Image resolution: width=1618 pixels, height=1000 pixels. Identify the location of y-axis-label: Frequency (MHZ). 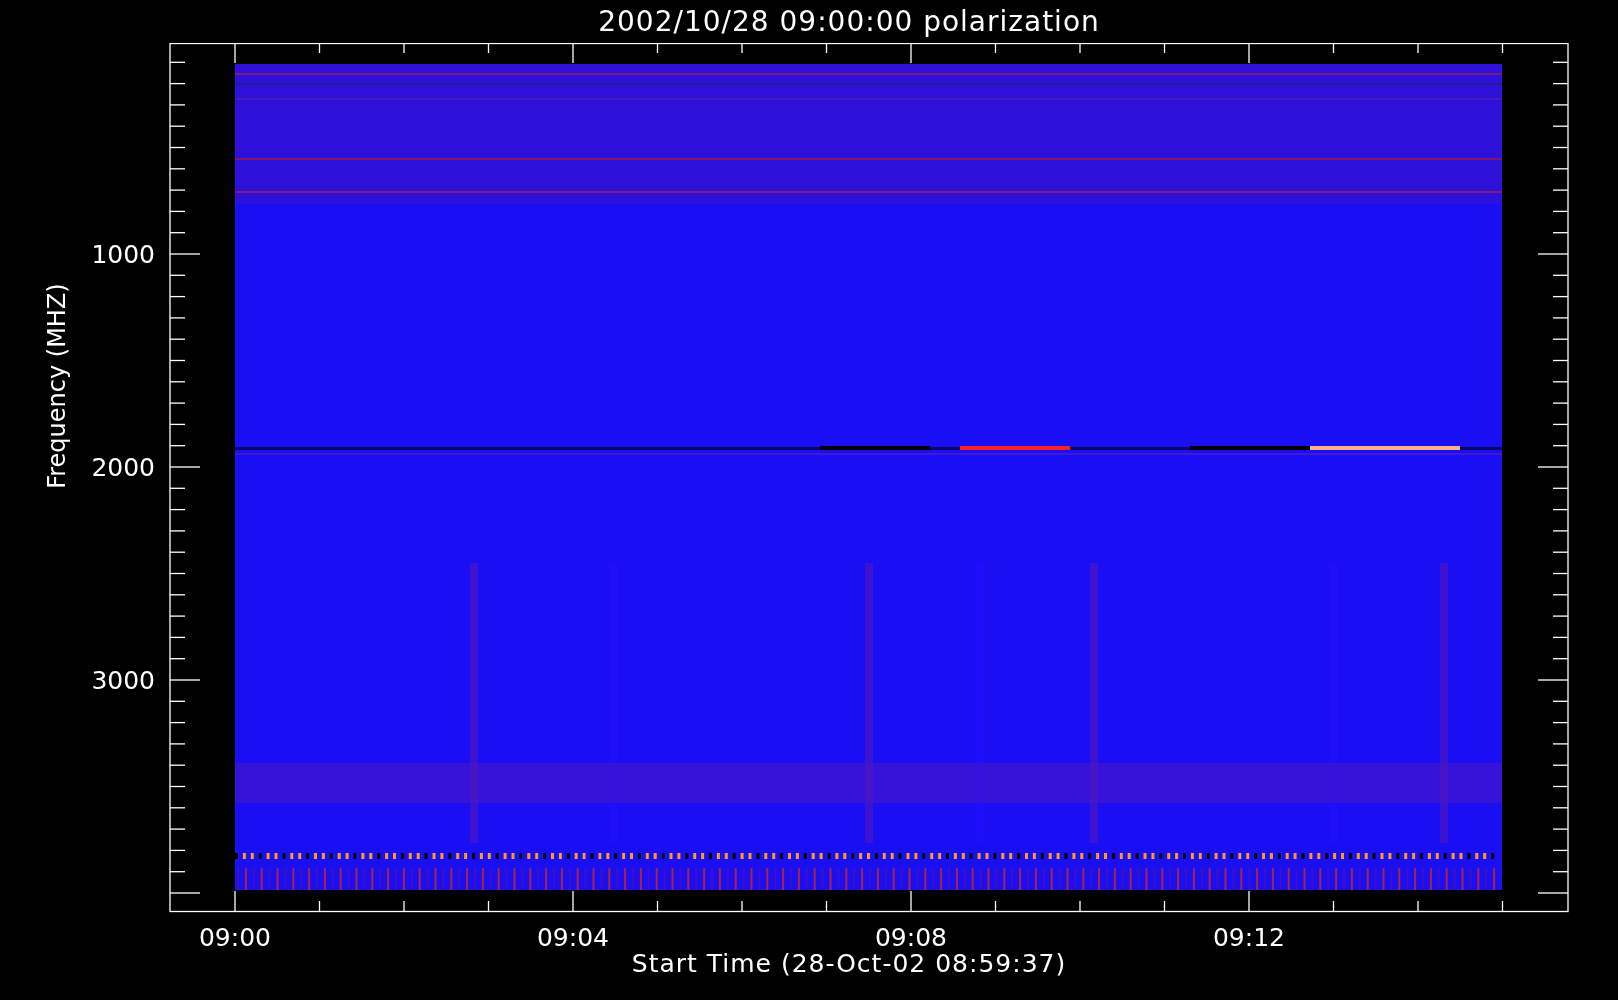
(57, 386).